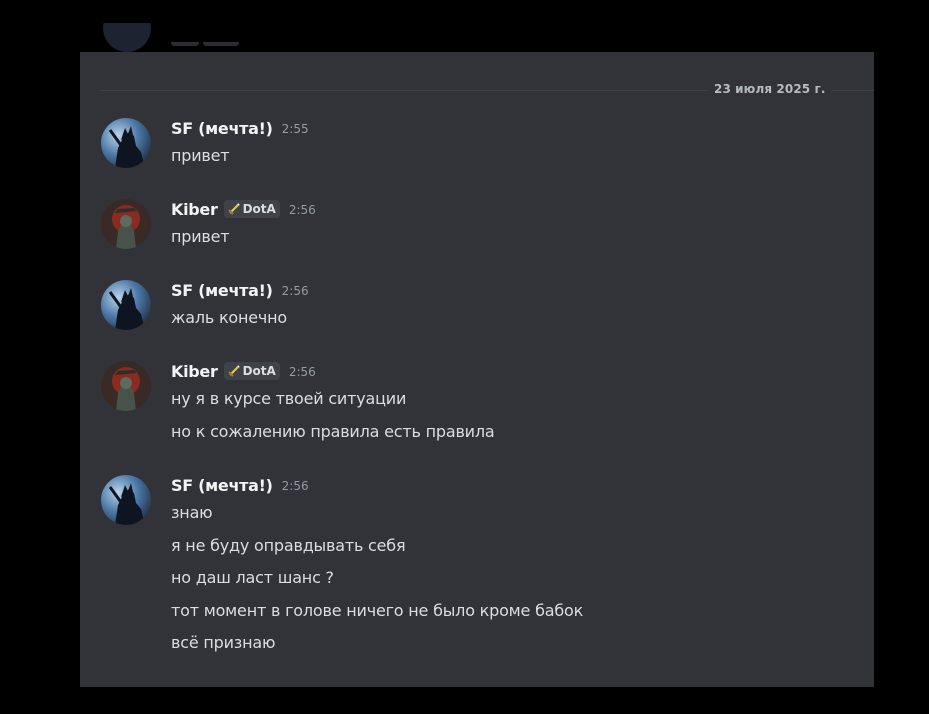 This screenshot has width=929, height=714. Describe the element at coordinates (223, 642) in the screenshot. I see `message-text: всё признаю` at that location.